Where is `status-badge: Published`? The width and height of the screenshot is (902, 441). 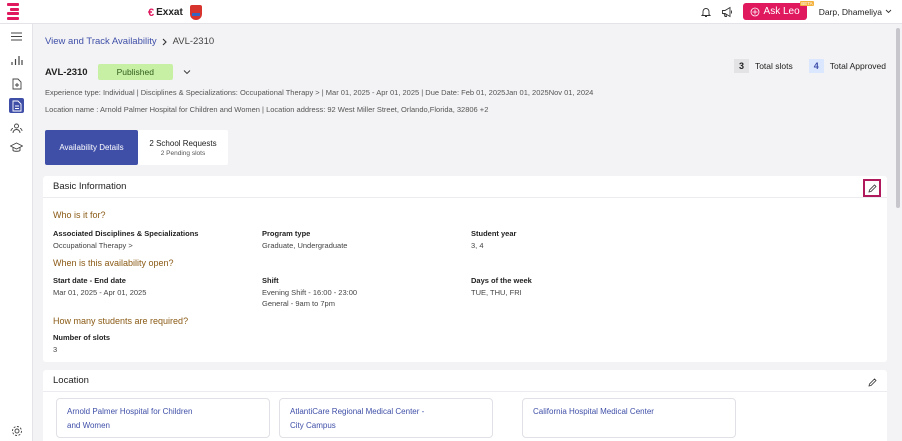
status-badge: Published is located at coordinates (135, 72).